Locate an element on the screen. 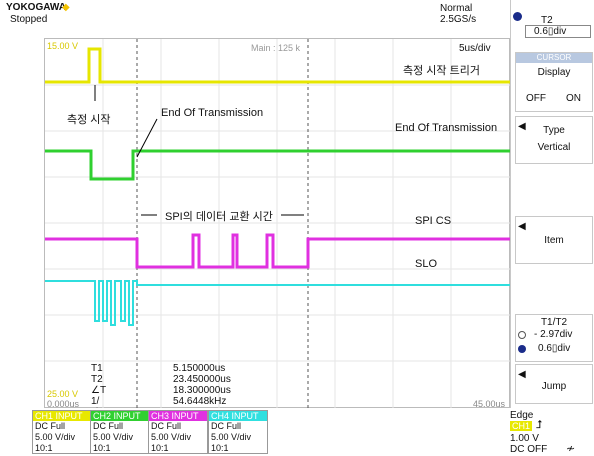  trigger-type: Edge is located at coordinates (522, 415).